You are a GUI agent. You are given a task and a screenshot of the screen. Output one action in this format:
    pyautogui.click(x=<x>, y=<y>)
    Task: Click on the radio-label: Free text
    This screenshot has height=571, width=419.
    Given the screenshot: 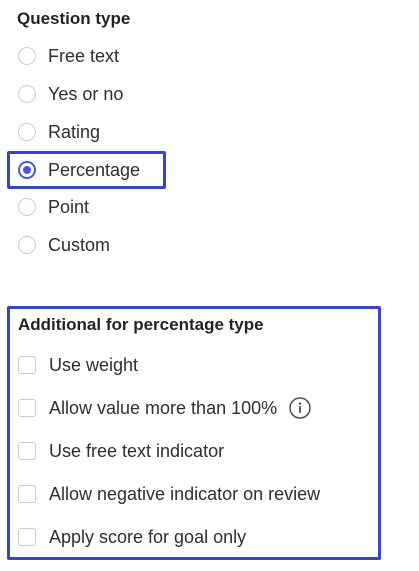 What is the action you would take?
    pyautogui.click(x=84, y=55)
    